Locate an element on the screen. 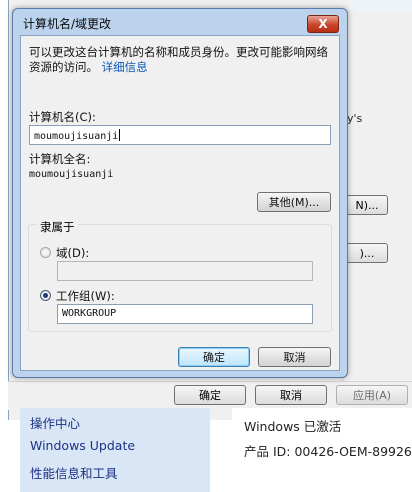 Image resolution: width=412 pixels, height=492 pixels. full-name-value: moumoujisuanji is located at coordinates (71, 174).